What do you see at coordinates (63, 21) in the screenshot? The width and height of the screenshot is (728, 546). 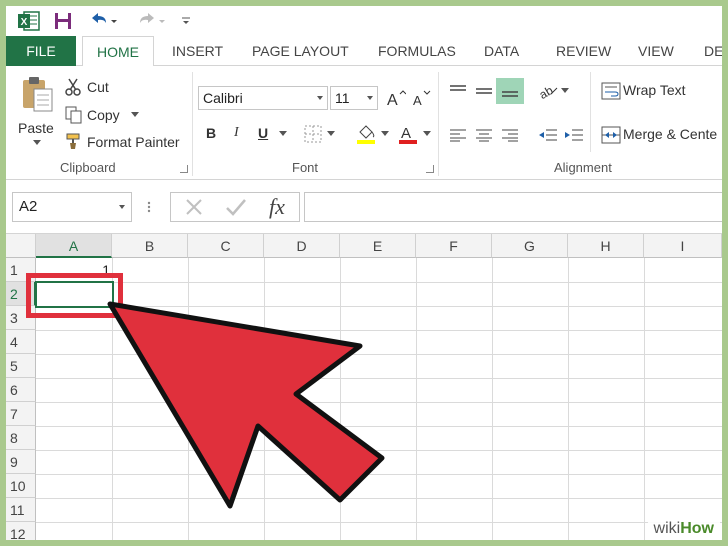 I see `save-icon` at bounding box center [63, 21].